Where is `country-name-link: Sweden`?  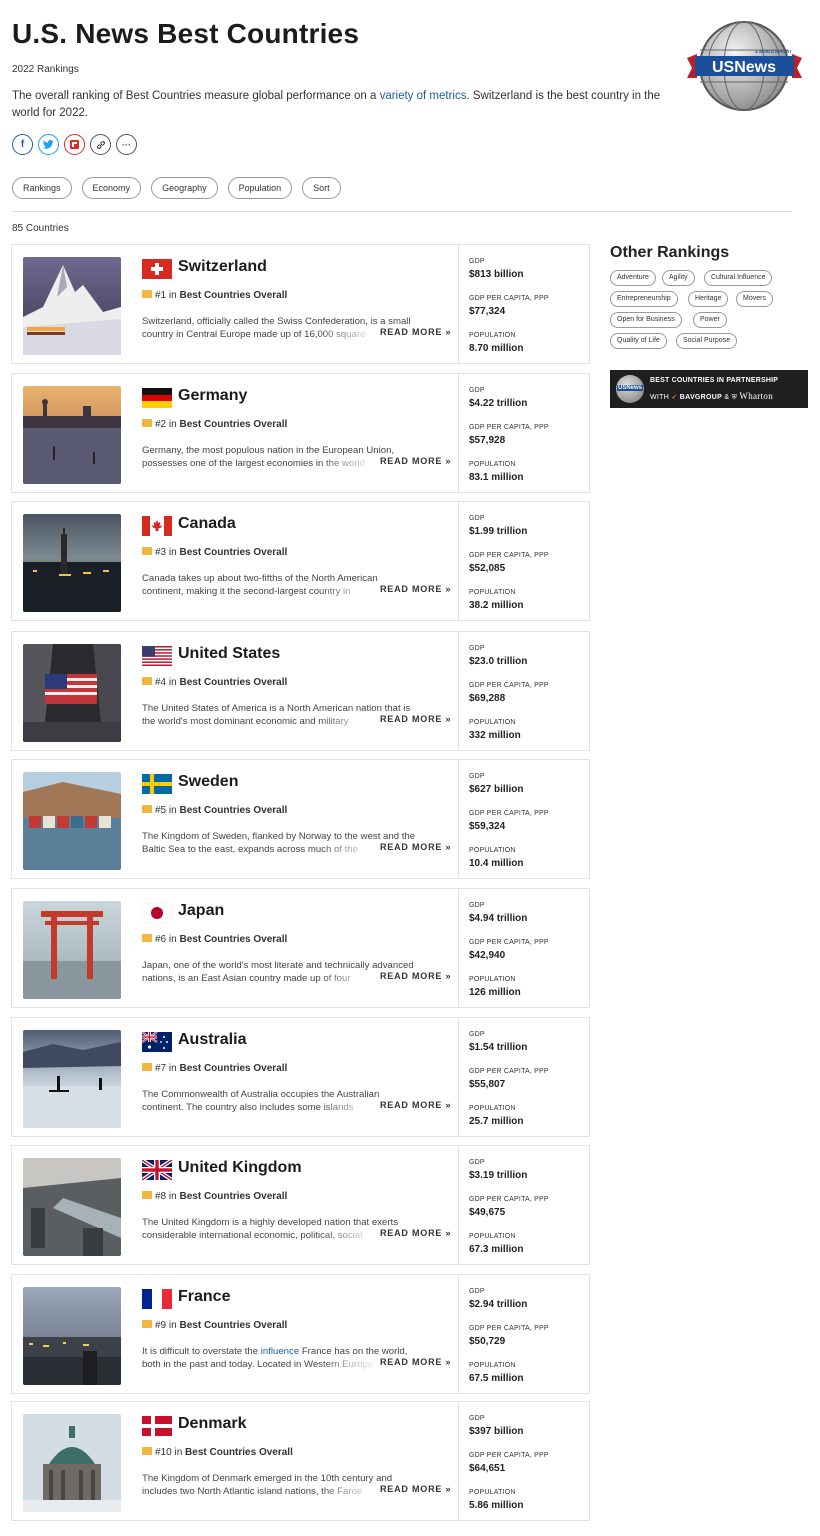
country-name-link: Sweden is located at coordinates (208, 782).